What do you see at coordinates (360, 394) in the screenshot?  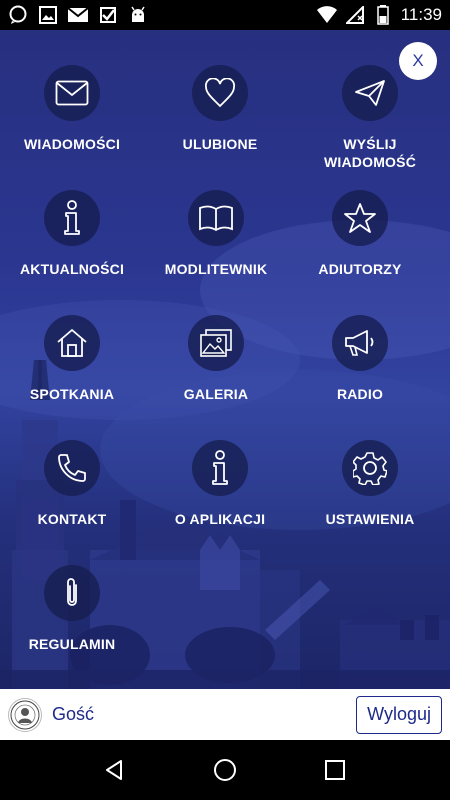 I see `menu-item-label: RADIO` at bounding box center [360, 394].